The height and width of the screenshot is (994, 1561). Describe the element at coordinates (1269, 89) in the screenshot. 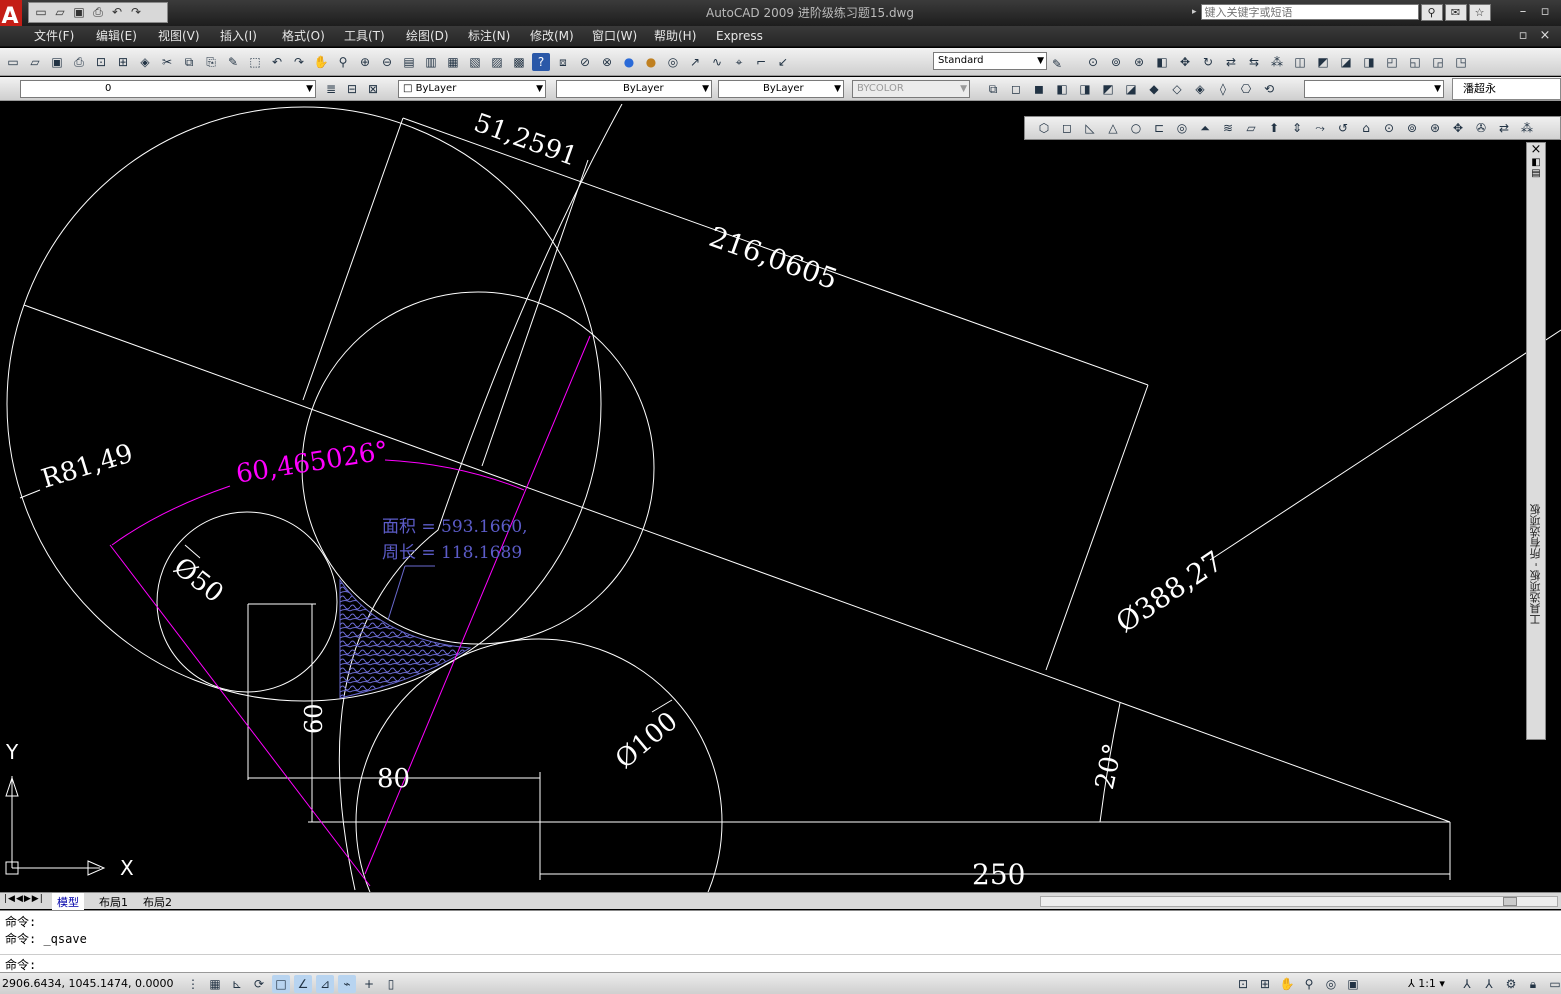

I see `ucs-icon: ⟲` at that location.